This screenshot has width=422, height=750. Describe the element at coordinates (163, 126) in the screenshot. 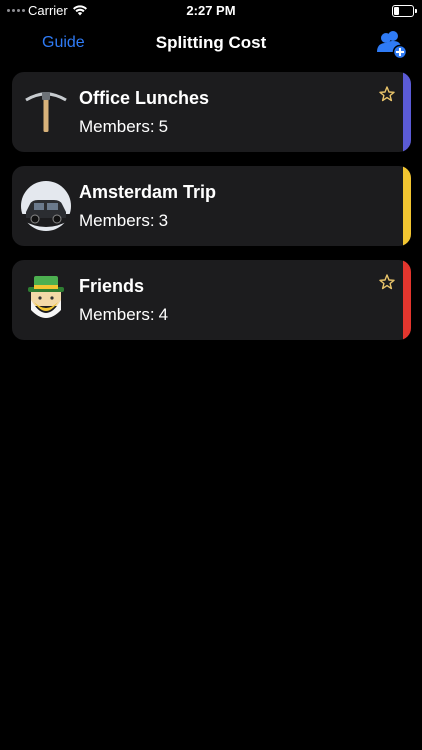

I see `members-value: 5` at that location.